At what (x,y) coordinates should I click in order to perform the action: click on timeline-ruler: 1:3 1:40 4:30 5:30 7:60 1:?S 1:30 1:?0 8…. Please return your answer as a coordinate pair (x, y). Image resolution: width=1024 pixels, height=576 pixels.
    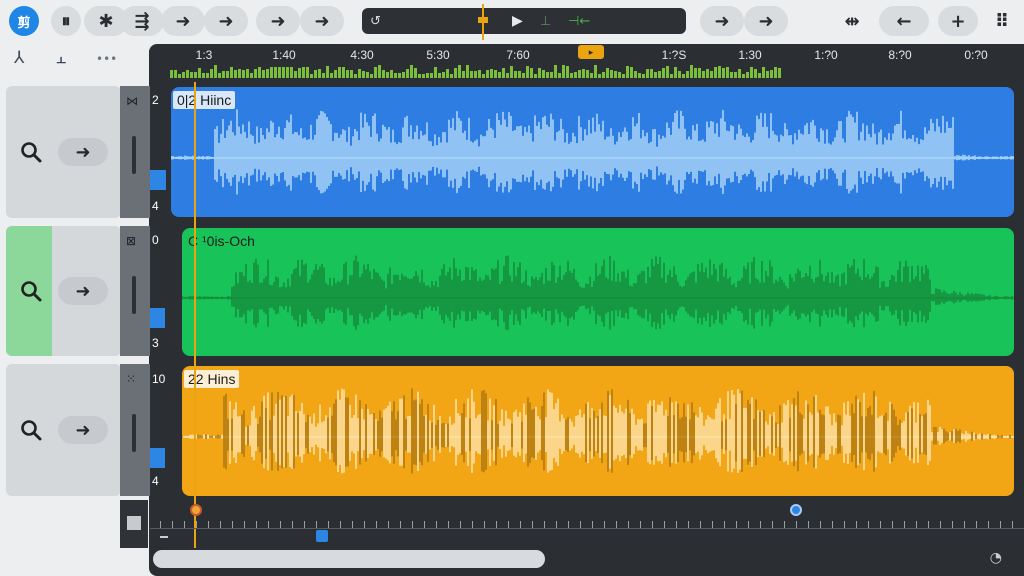
    Looking at the image, I should click on (587, 62).